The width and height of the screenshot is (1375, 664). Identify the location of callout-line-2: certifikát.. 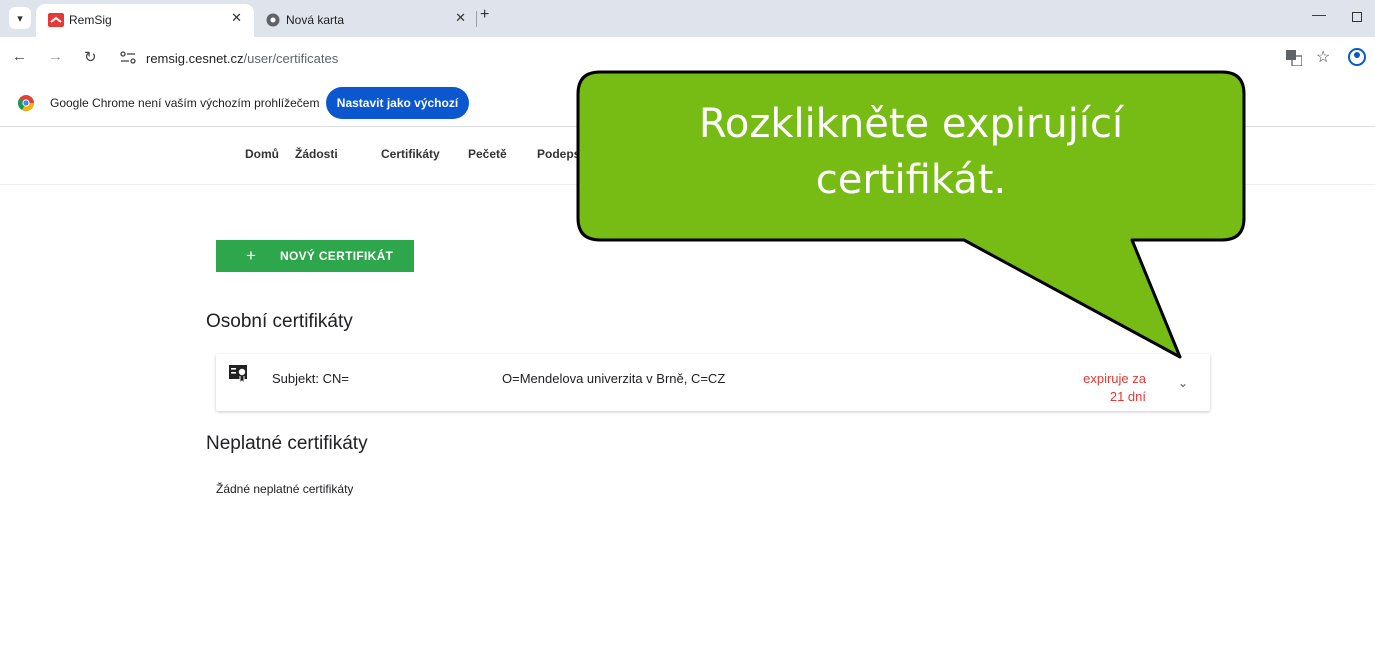
(911, 180).